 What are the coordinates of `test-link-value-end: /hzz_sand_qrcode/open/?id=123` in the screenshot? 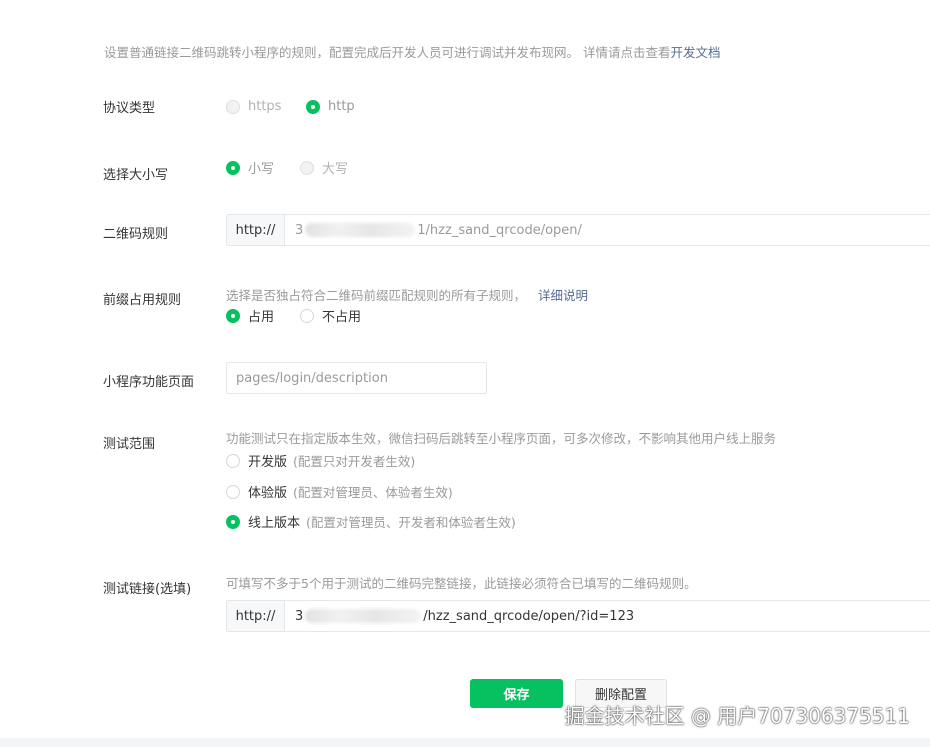 It's located at (529, 616).